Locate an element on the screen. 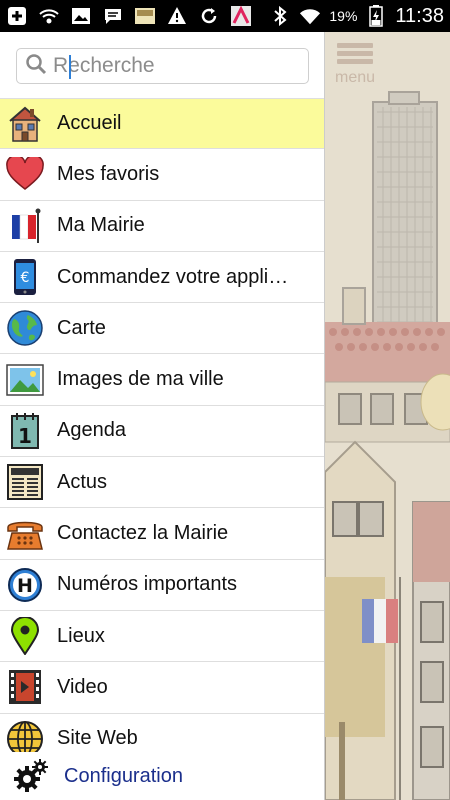 This screenshot has width=450, height=800. calendar-icon: 1 is located at coordinates (25, 431).